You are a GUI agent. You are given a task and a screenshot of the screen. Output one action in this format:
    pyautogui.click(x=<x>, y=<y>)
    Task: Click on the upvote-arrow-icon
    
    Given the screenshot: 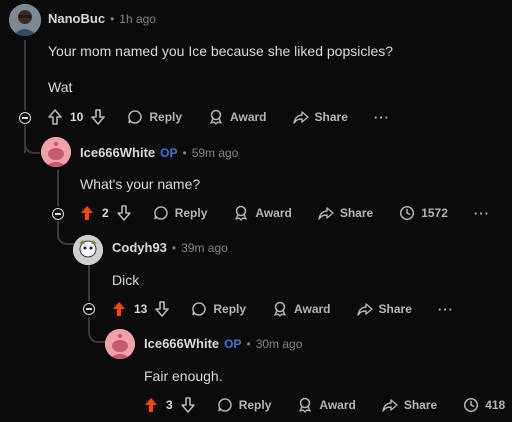 What is the action you would take?
    pyautogui.click(x=55, y=117)
    